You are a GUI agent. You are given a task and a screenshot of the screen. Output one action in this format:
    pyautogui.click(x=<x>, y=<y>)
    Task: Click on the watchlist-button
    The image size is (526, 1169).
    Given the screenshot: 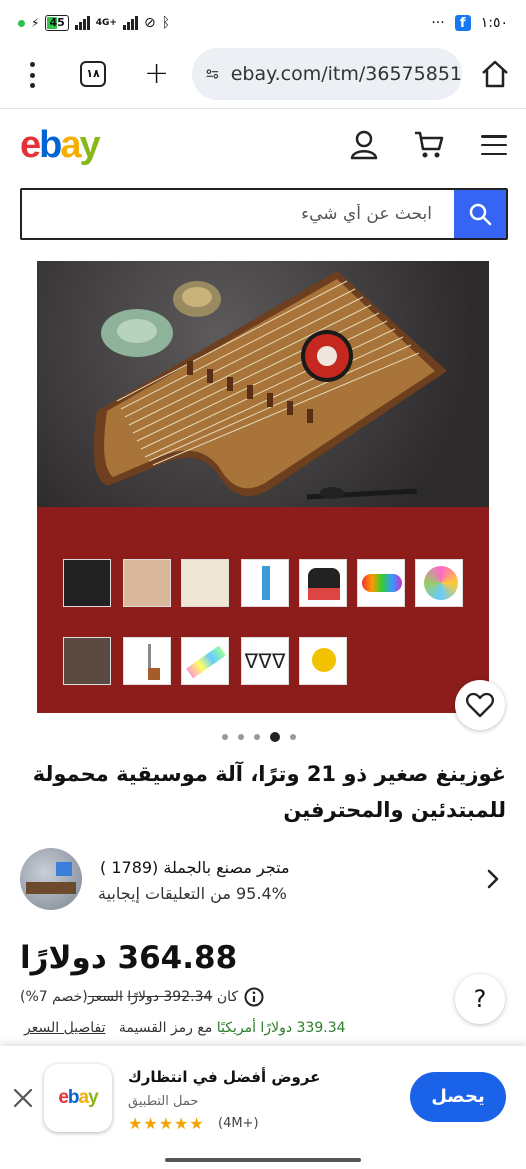 What is the action you would take?
    pyautogui.click(x=480, y=705)
    